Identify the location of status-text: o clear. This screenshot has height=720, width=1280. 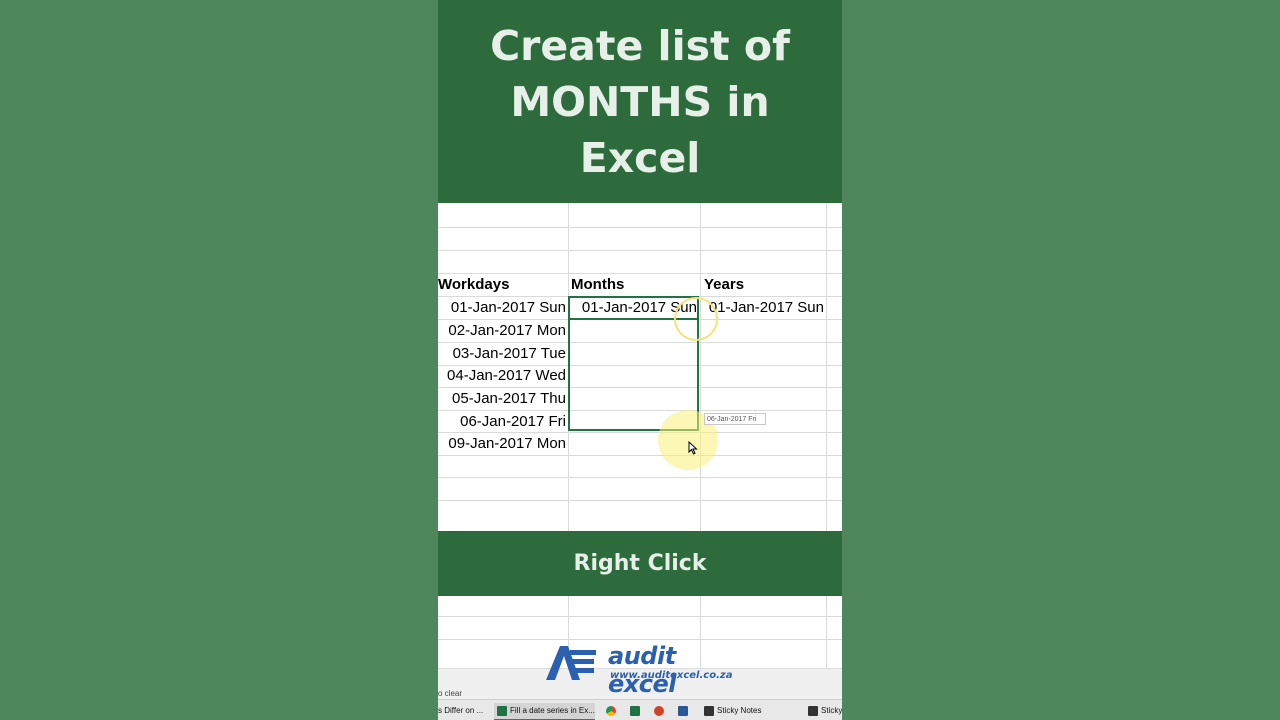
(450, 693).